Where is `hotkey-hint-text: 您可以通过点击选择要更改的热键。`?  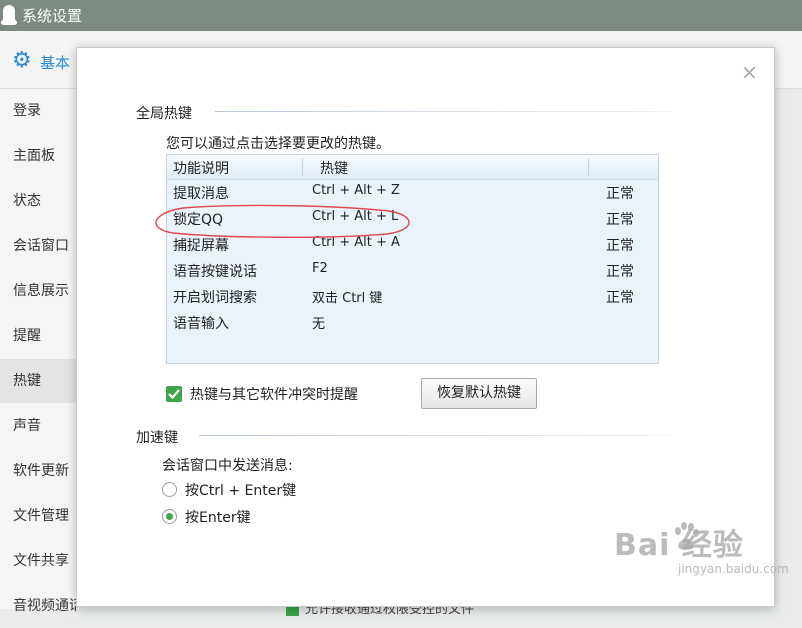 hotkey-hint-text: 您可以通过点击选择要更改的热键。 is located at coordinates (278, 144).